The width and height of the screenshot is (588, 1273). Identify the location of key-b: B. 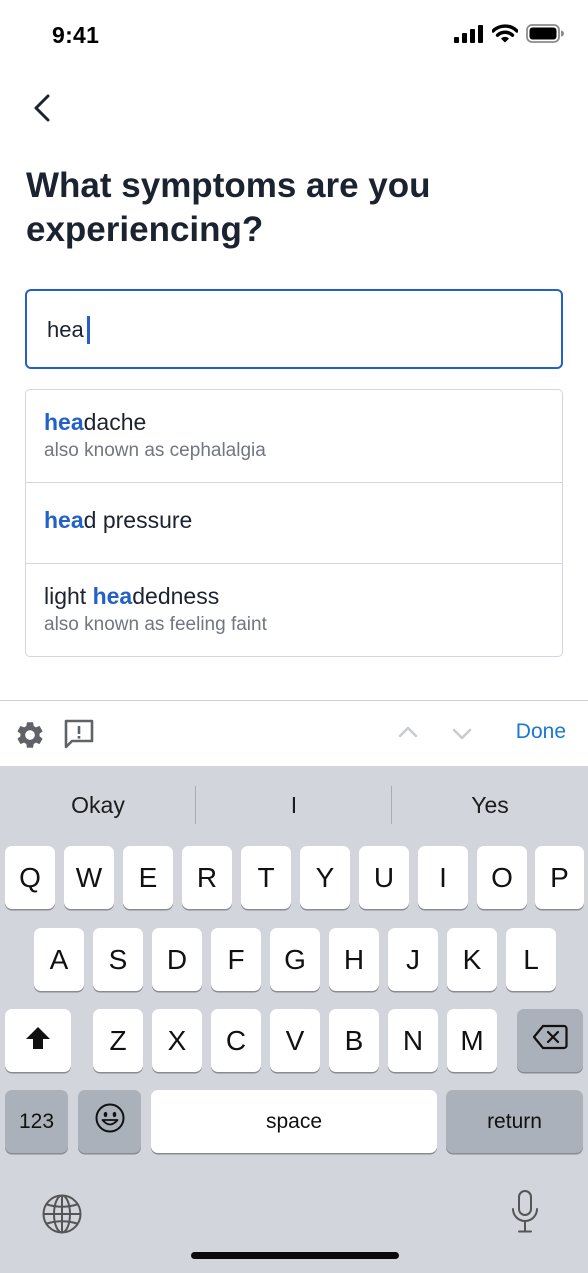
(354, 1040).